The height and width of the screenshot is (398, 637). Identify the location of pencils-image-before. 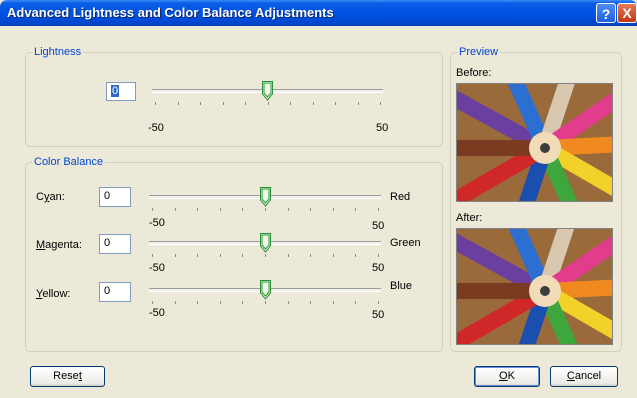
(534, 142).